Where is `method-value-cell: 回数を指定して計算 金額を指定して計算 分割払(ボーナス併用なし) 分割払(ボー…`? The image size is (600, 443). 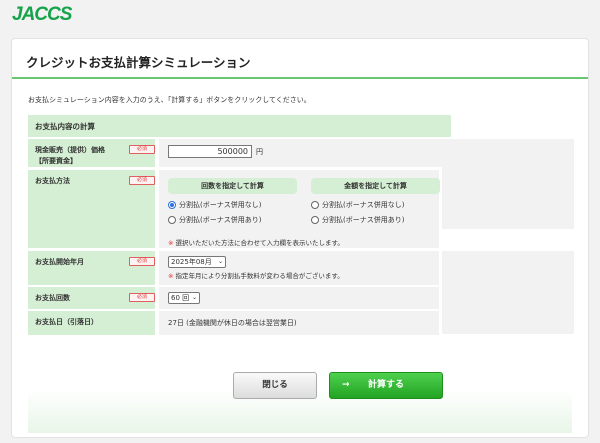 method-value-cell: 回数を指定して計算 金額を指定して計算 分割払(ボーナス併用なし) 分割払(ボー… is located at coordinates (299, 209).